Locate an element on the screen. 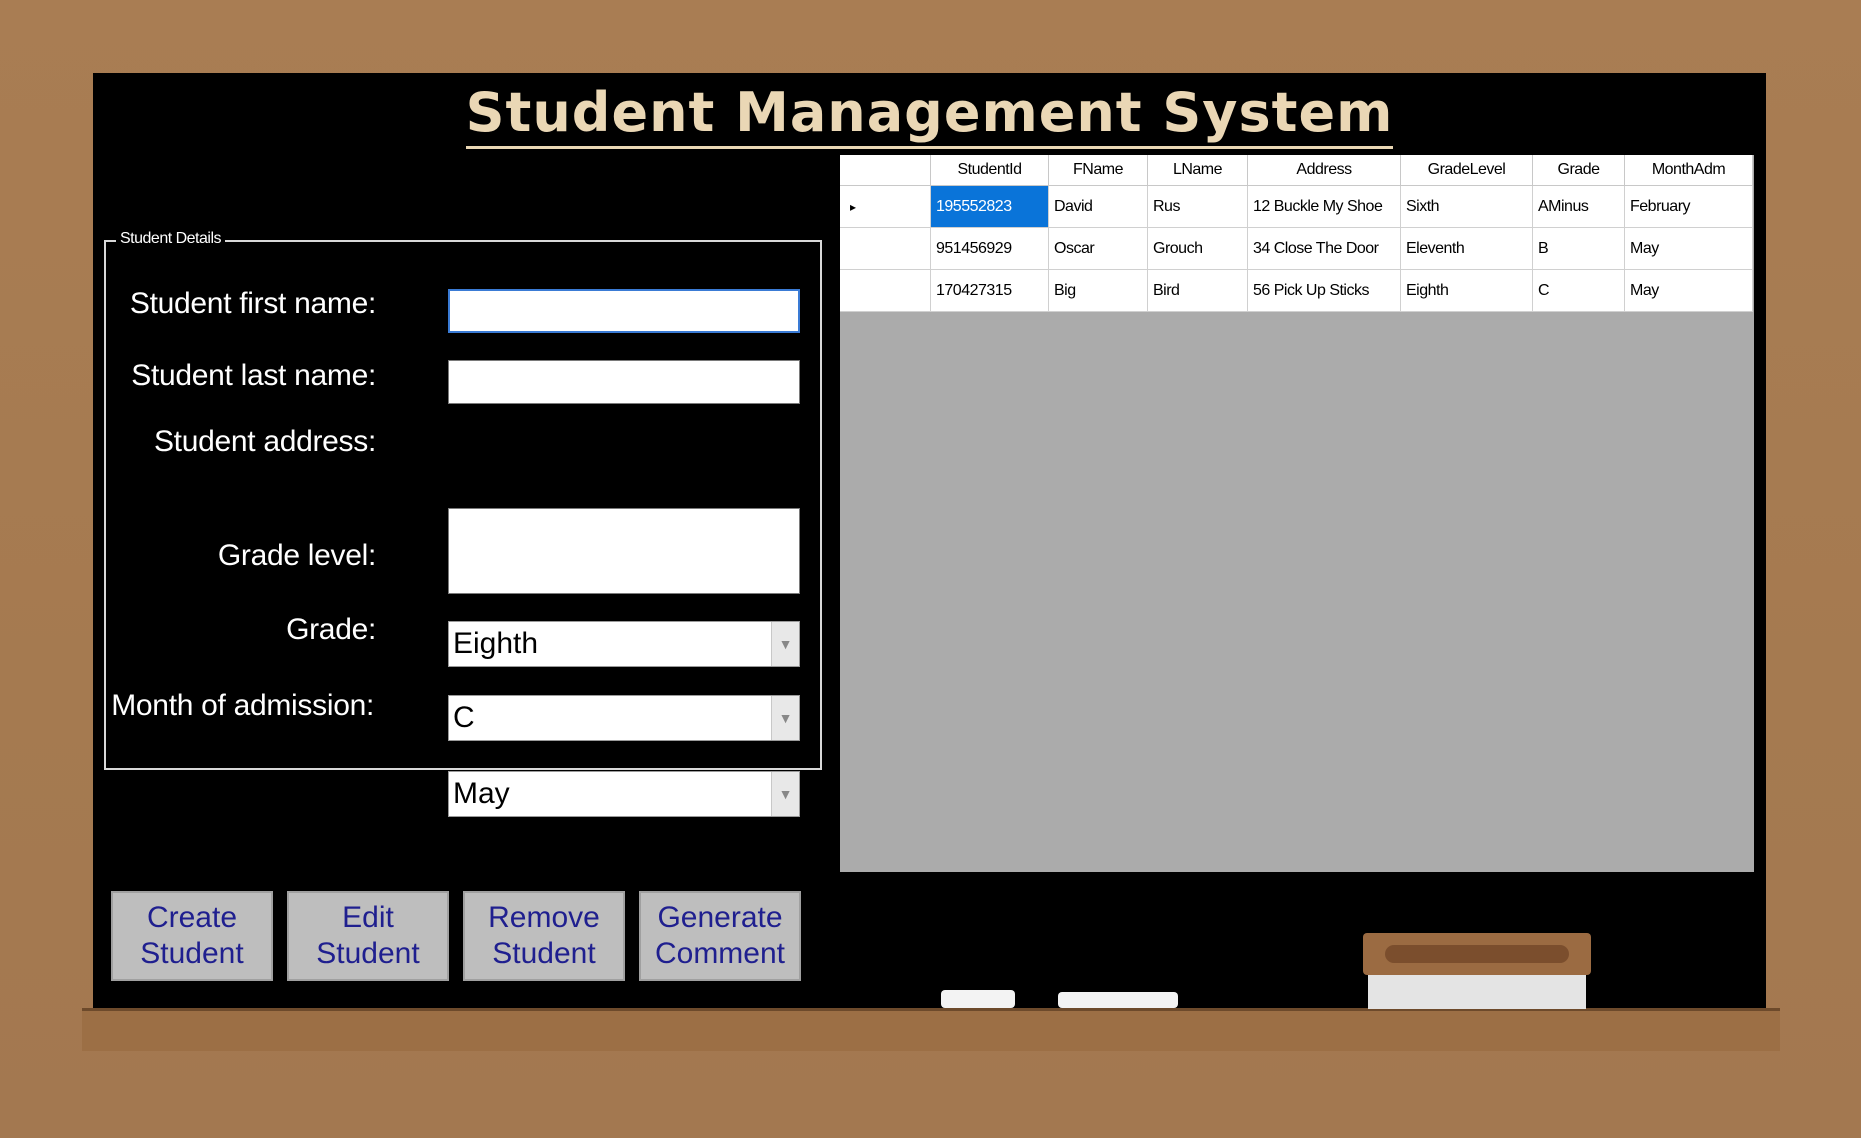 The width and height of the screenshot is (1861, 1138). page-title: Student Management System is located at coordinates (929, 115).